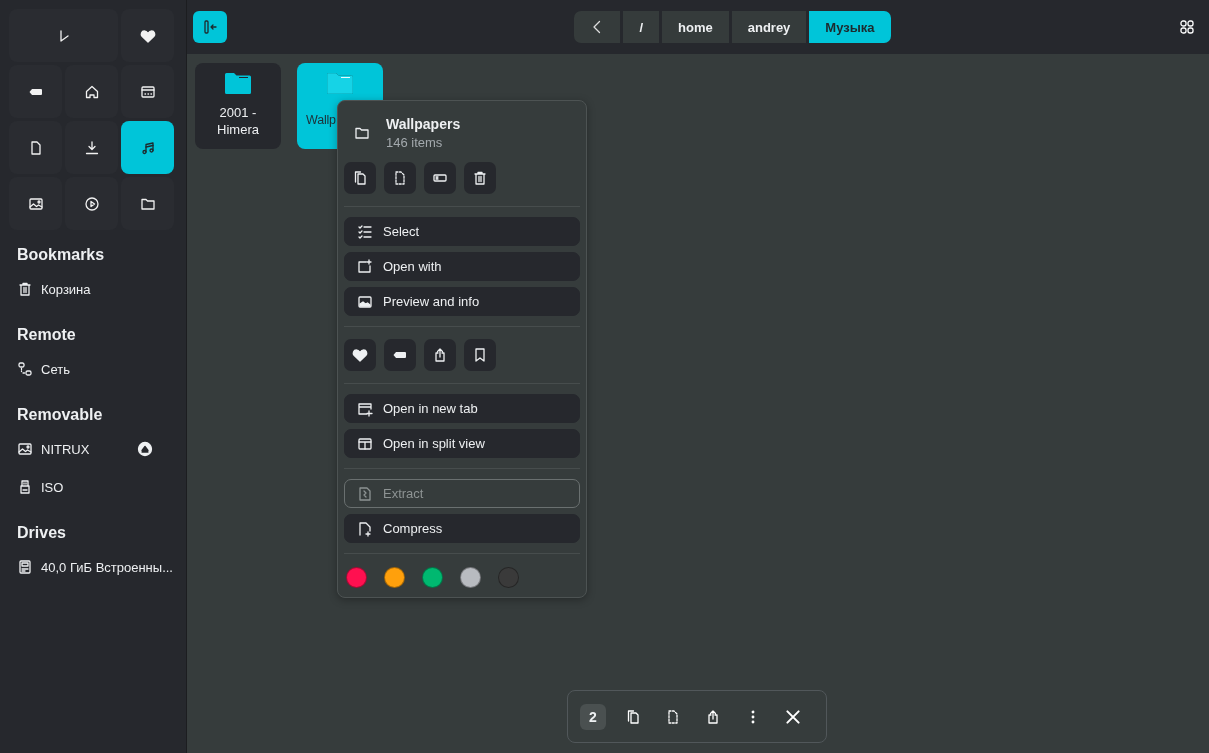 The height and width of the screenshot is (753, 1209). I want to click on menu-item: Select, so click(462, 231).